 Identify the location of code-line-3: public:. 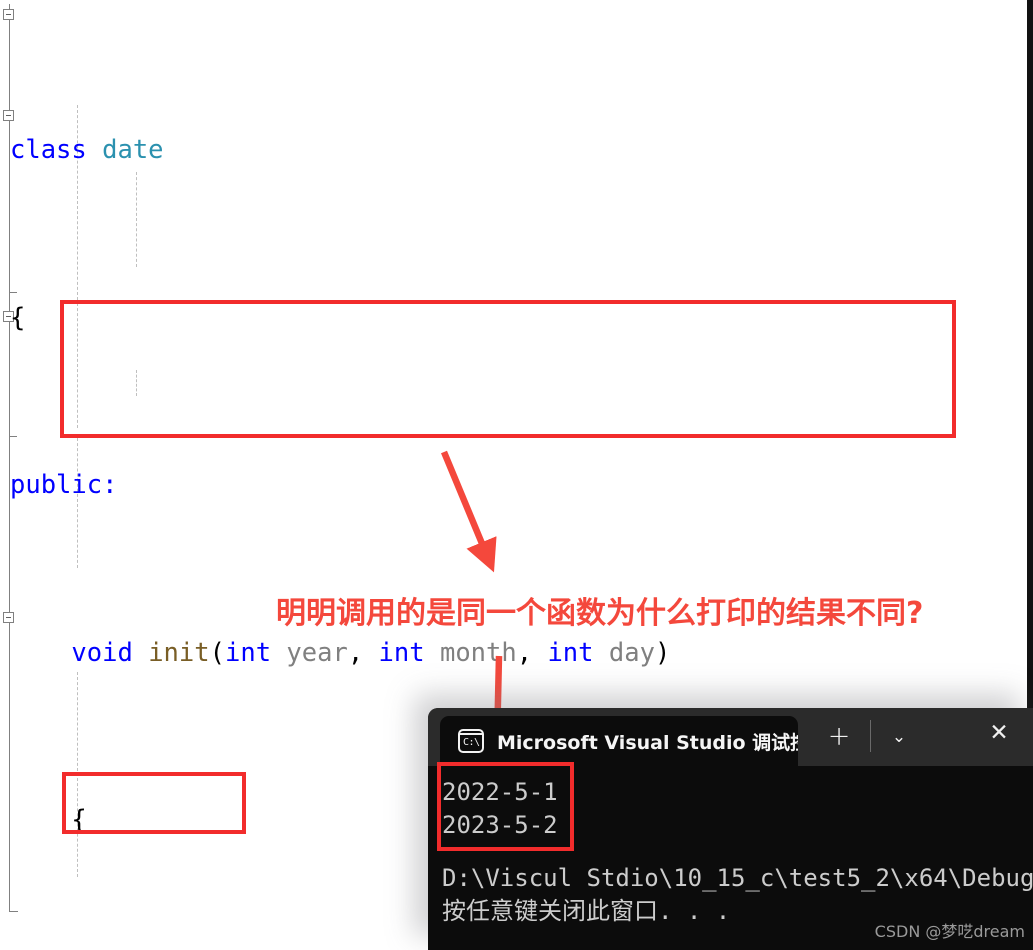
(516, 486).